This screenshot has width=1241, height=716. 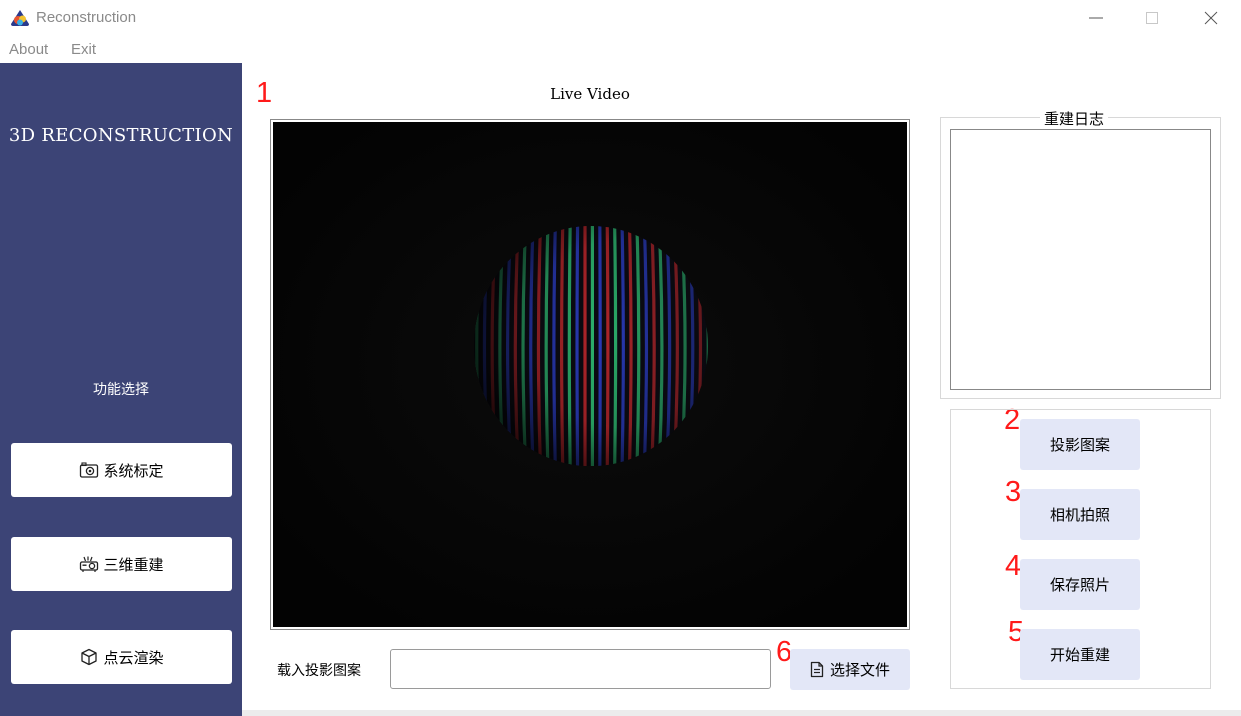 I want to click on brand-title: 3D RECONSTRUCTION, so click(x=121, y=135).